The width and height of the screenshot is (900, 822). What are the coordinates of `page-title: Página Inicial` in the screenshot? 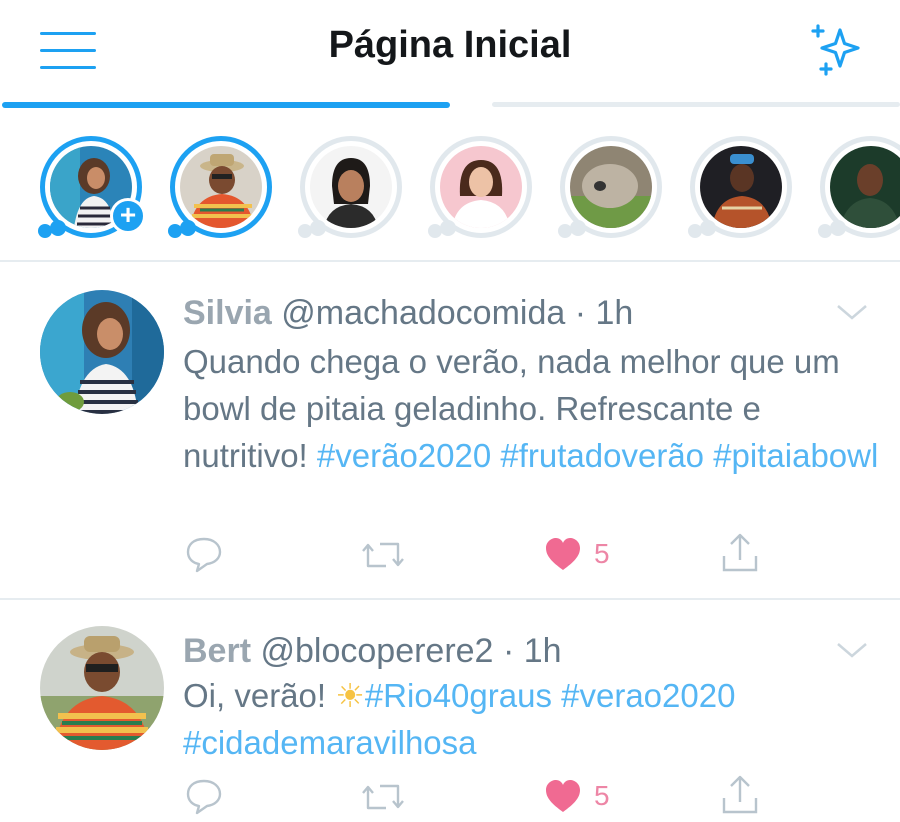 It's located at (450, 45).